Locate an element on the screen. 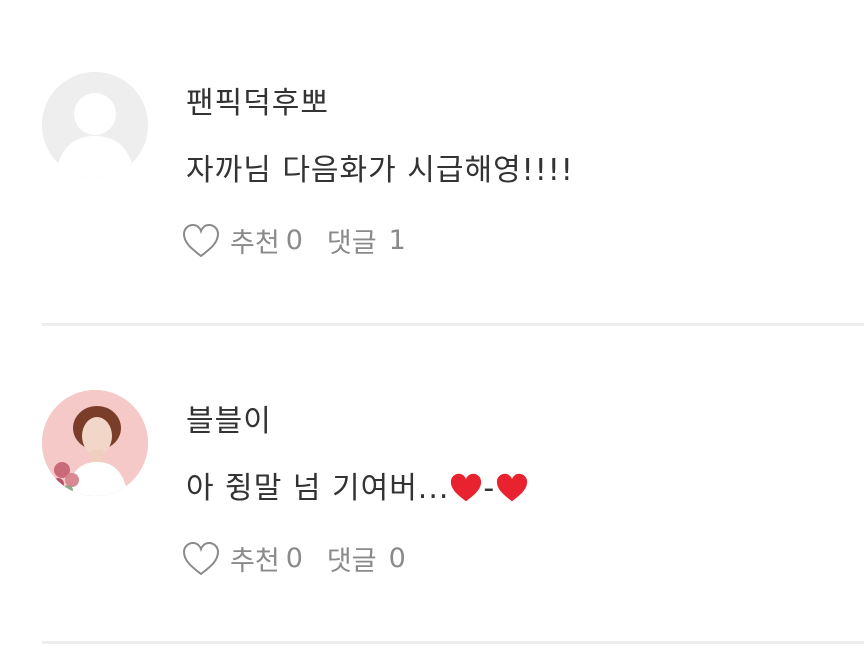 This screenshot has height=648, width=864. divider is located at coordinates (453, 642).